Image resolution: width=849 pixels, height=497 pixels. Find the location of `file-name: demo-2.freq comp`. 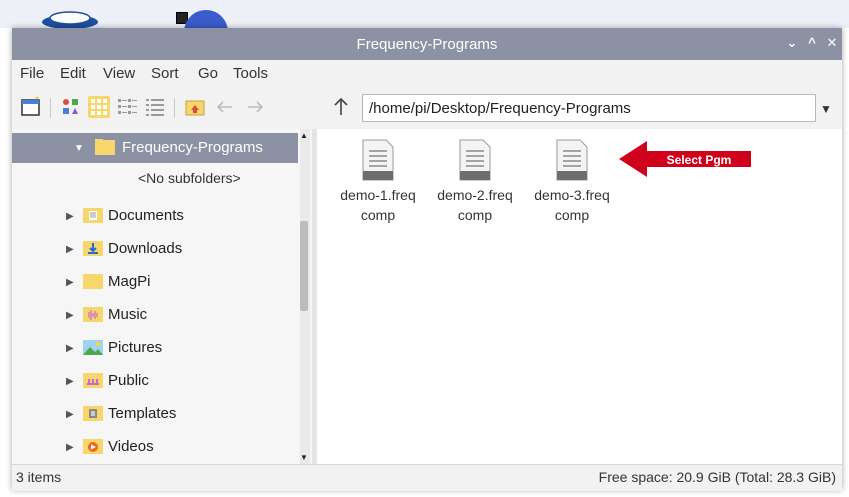

file-name: demo-2.freq comp is located at coordinates (475, 205).